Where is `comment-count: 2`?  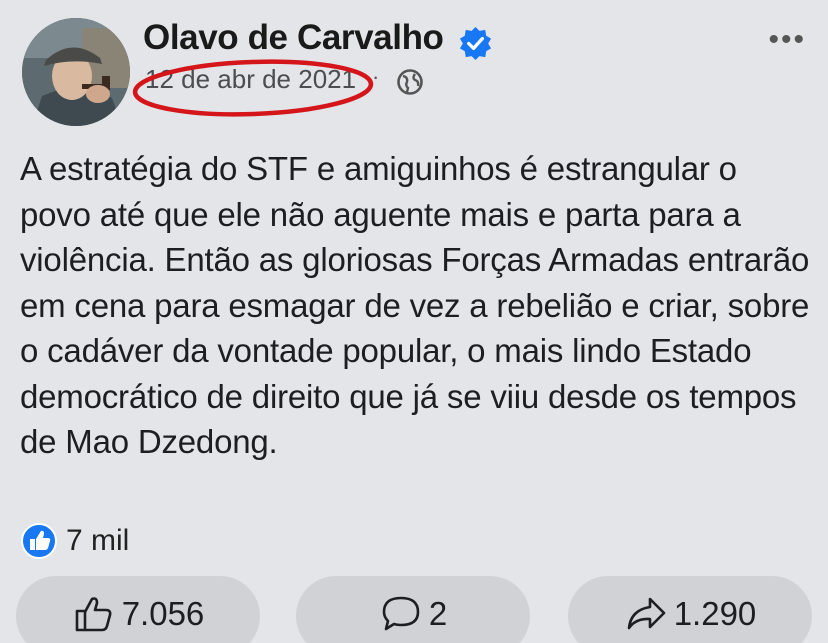 comment-count: 2 is located at coordinates (438, 613).